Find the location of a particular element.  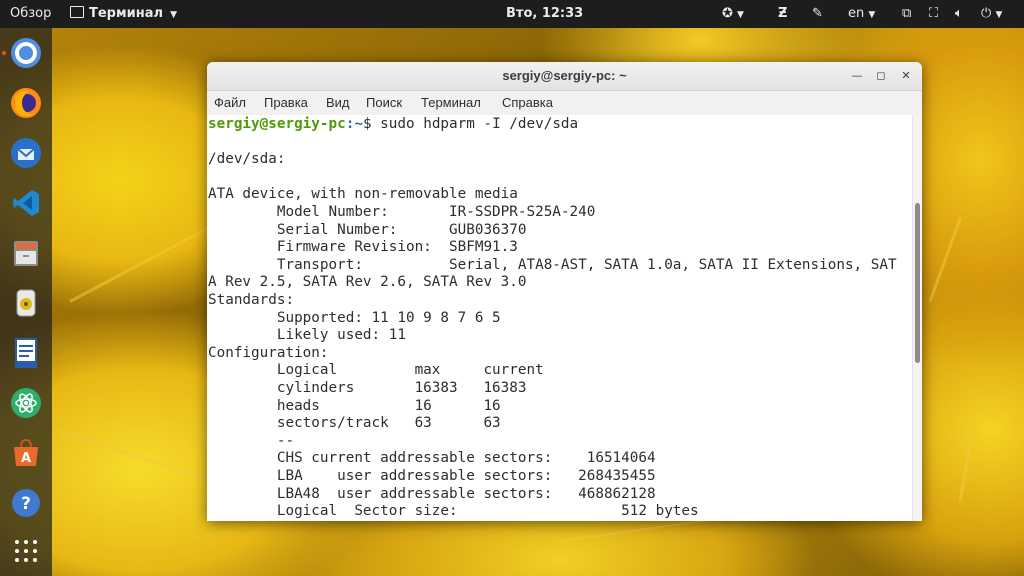

command-text: sudo hdparm -I /dev/sda is located at coordinates (479, 124).